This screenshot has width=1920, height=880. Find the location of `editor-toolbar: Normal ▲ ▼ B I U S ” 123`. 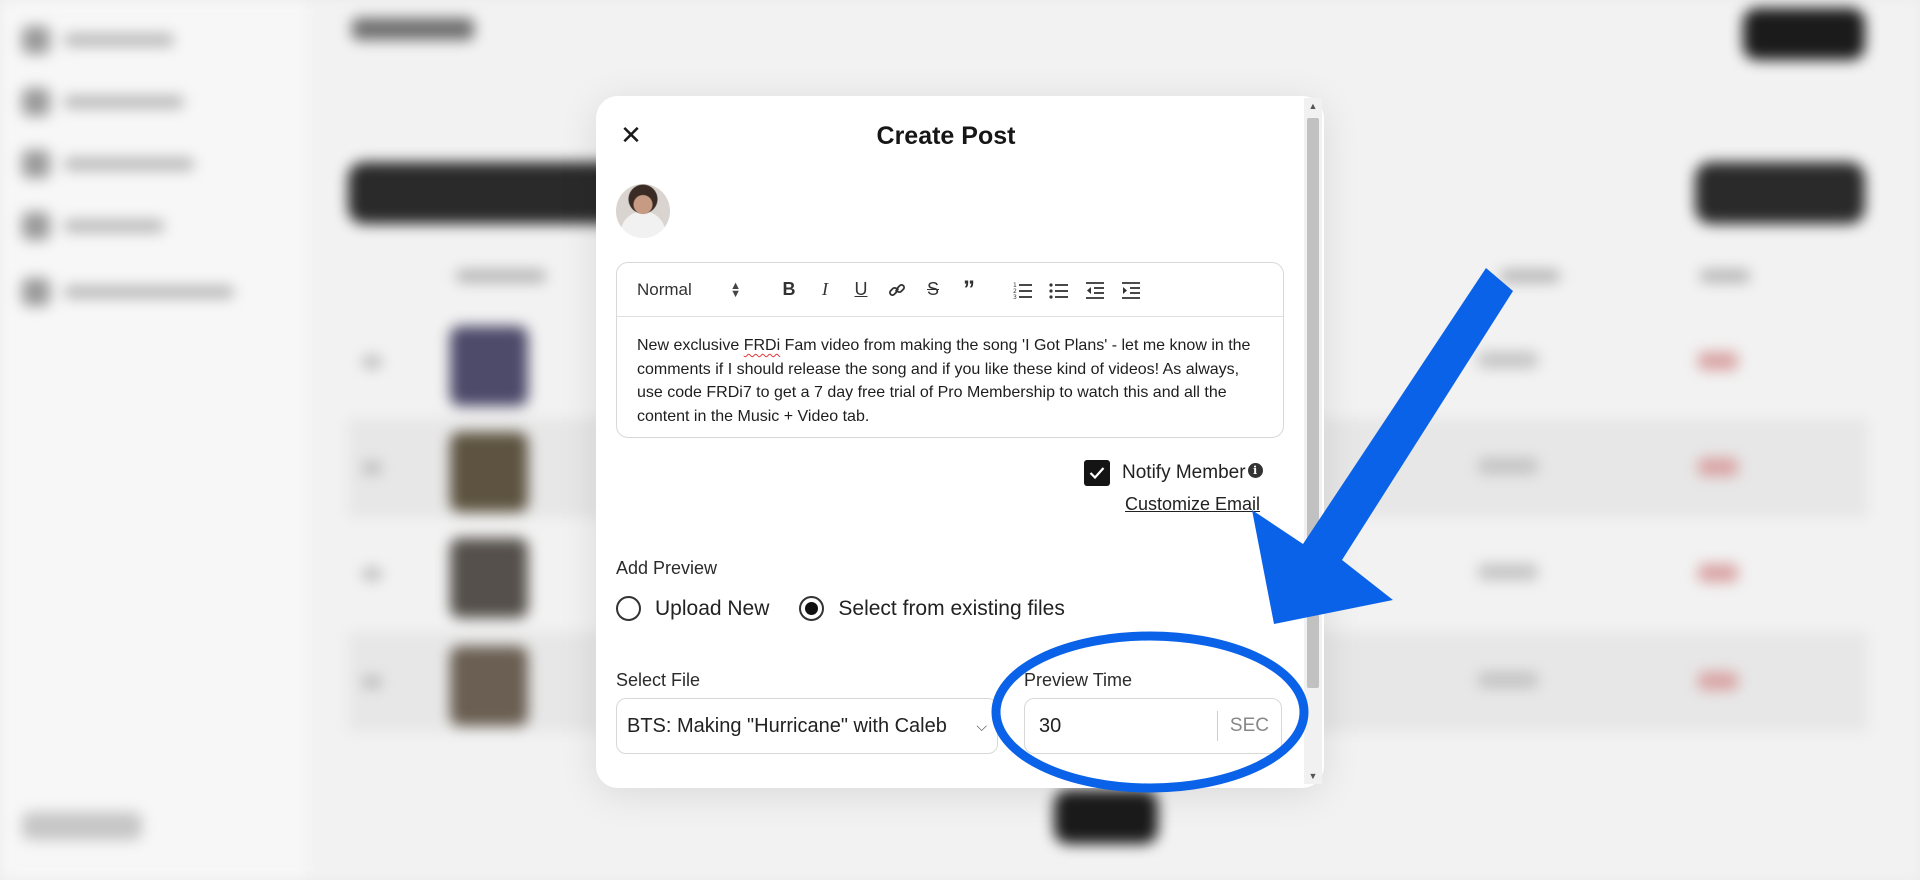

editor-toolbar: Normal ▲ ▼ B I U S ” 123 is located at coordinates (950, 290).